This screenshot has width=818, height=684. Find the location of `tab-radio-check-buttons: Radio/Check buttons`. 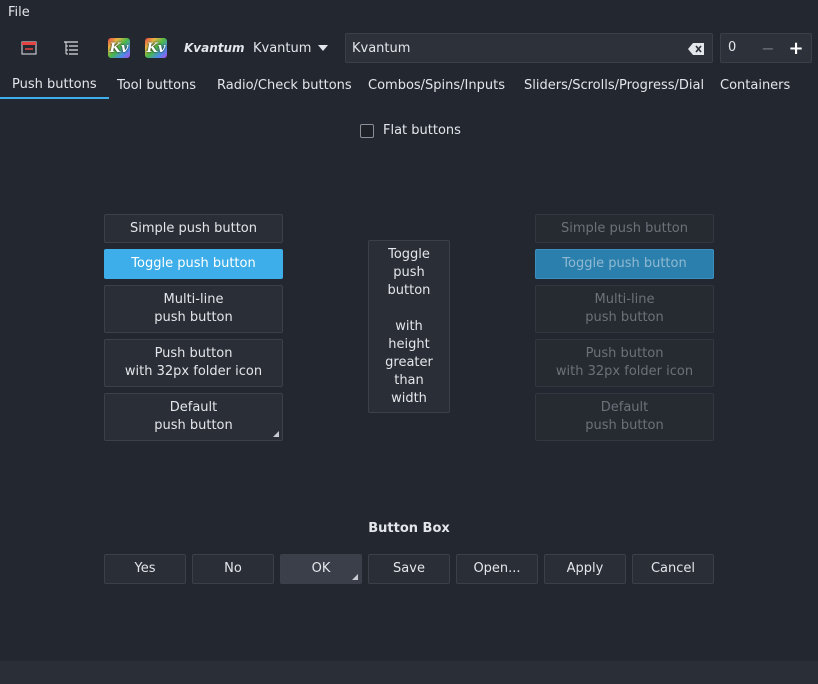

tab-radio-check-buttons: Radio/Check buttons is located at coordinates (284, 85).